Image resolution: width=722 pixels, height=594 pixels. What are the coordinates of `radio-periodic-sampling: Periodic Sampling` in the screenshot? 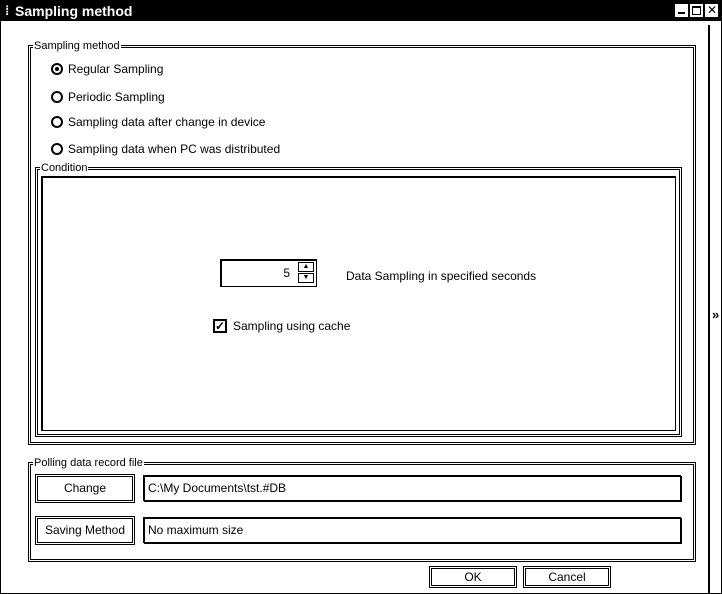 It's located at (108, 97).